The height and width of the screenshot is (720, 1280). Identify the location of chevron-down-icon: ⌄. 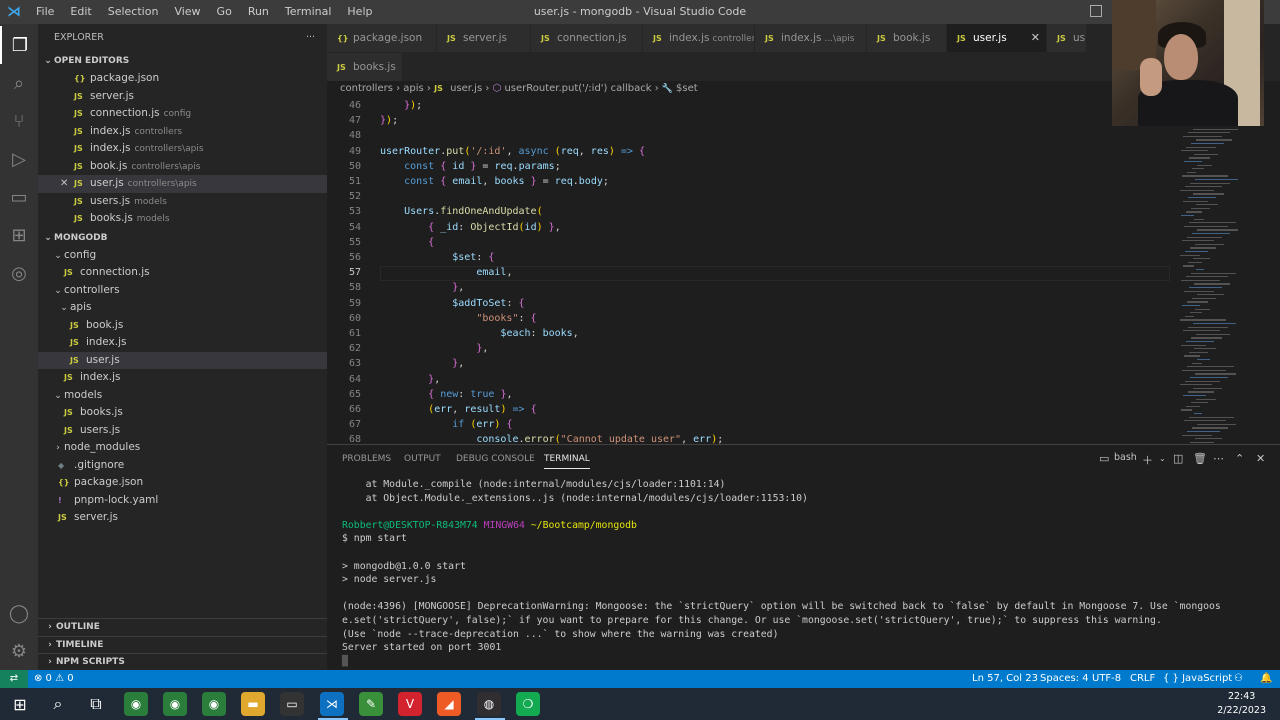
(1162, 458).